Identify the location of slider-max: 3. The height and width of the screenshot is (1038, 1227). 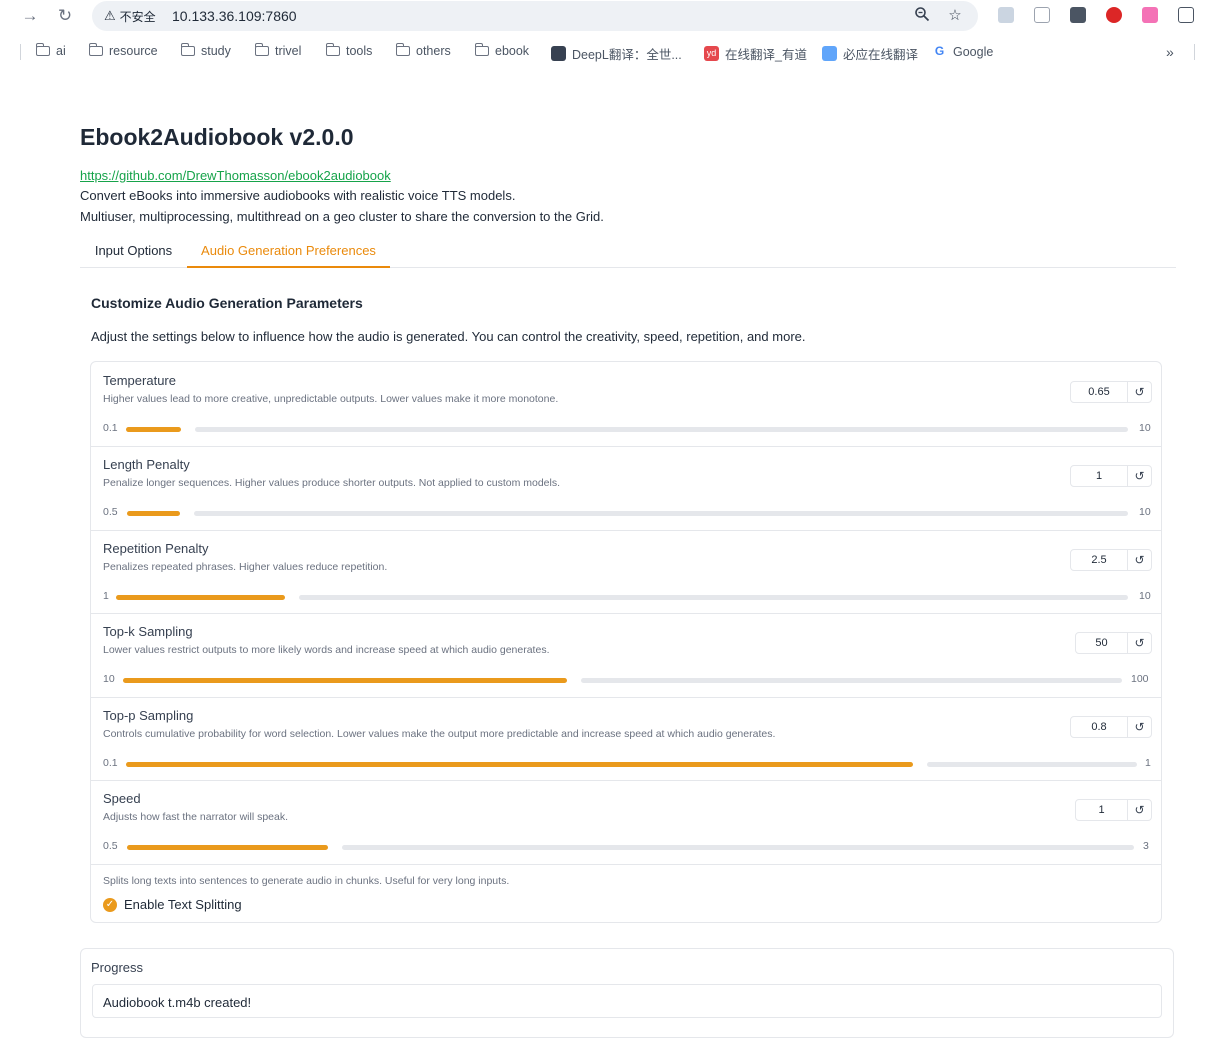
(1146, 846).